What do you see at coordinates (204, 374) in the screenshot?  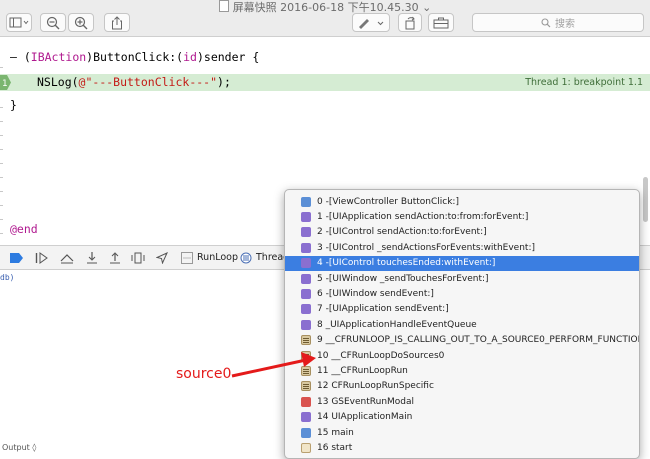 I see `annotation-label: source0` at bounding box center [204, 374].